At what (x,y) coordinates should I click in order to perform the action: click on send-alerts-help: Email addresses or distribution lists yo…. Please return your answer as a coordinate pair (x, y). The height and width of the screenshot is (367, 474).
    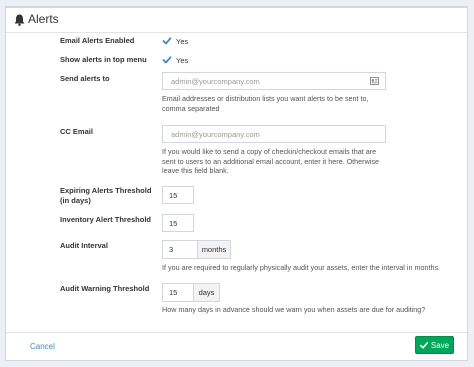
    Looking at the image, I should click on (265, 103).